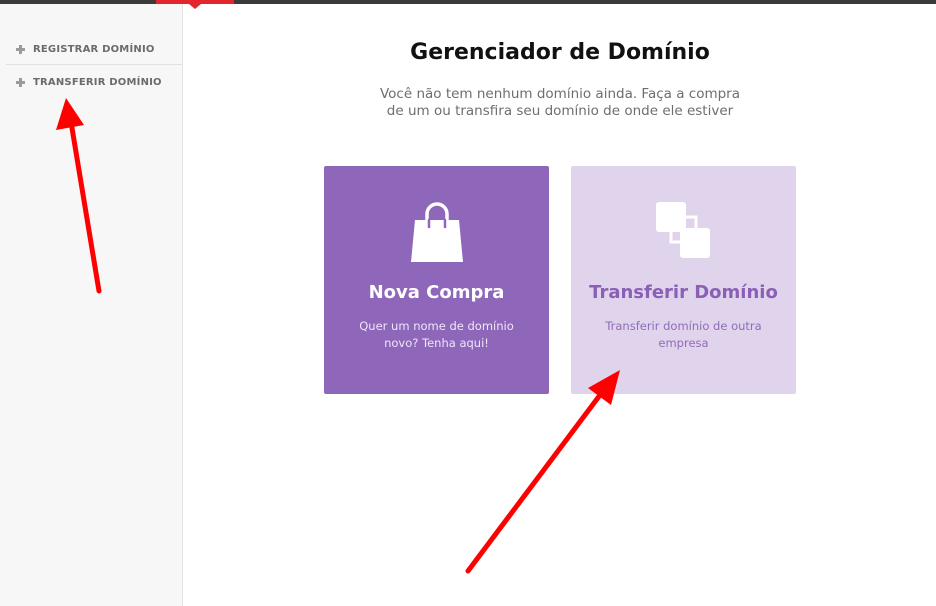 This screenshot has width=936, height=606. I want to click on sidebar-item-label: REGISTRAR DOMÍNIO, so click(94, 49).